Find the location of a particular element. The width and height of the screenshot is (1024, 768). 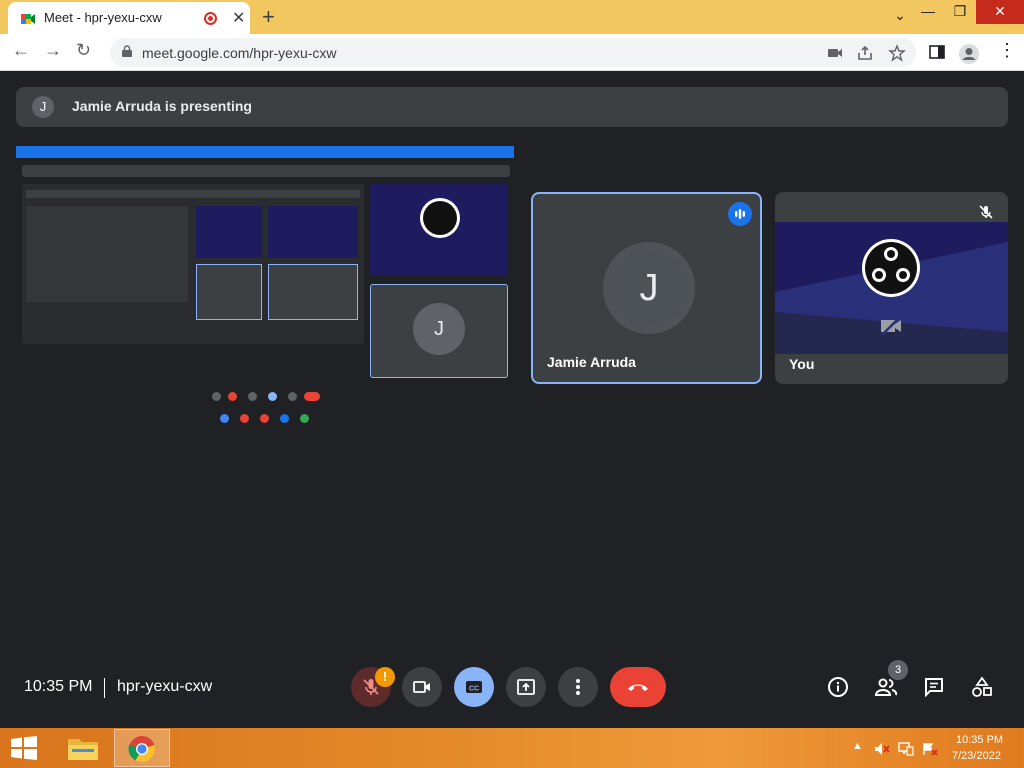

meeting-code: hpr-yexu-cxw is located at coordinates (165, 686).